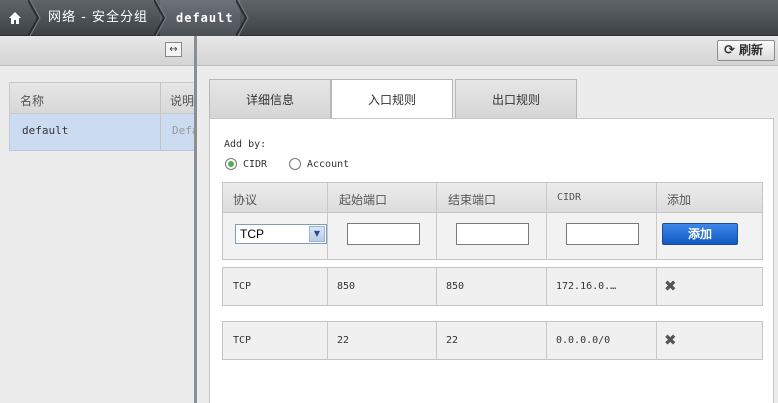  What do you see at coordinates (455, 286) in the screenshot?
I see `rule-end-port: 850` at bounding box center [455, 286].